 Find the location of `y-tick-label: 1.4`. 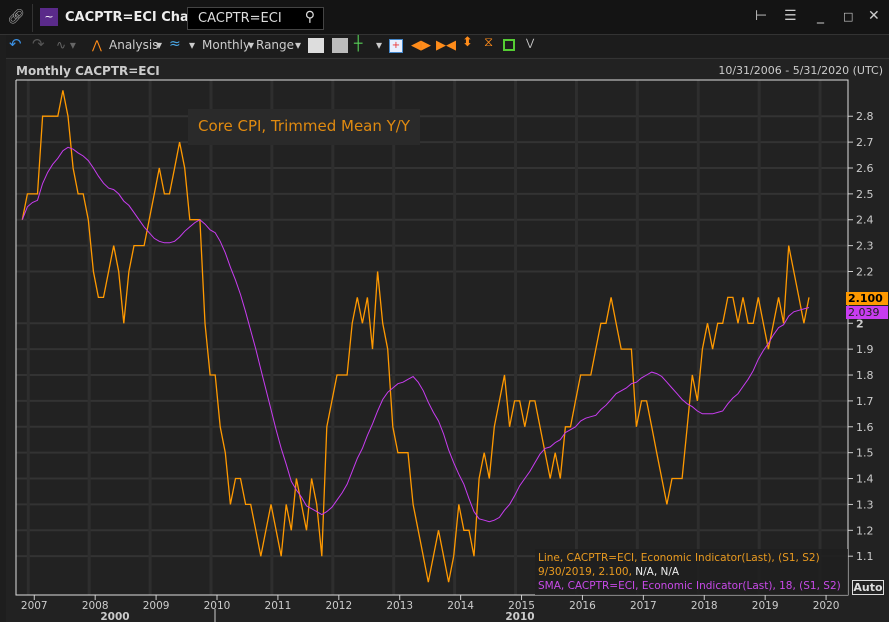

y-tick-label: 1.4 is located at coordinates (865, 479).